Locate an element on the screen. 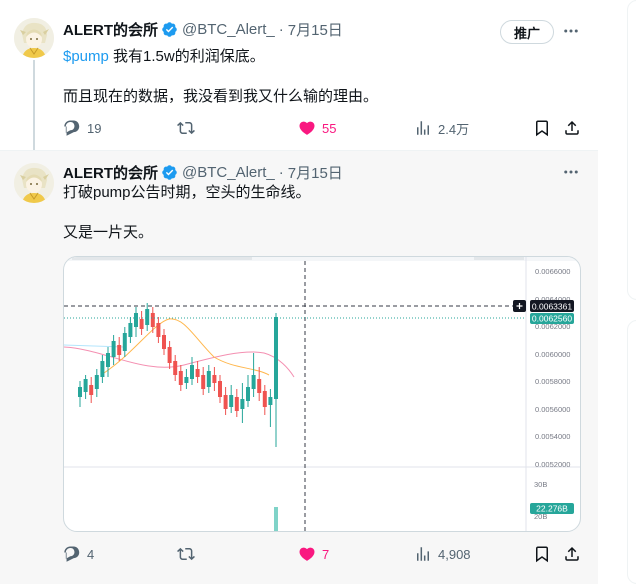  share-icon is located at coordinates (572, 553).